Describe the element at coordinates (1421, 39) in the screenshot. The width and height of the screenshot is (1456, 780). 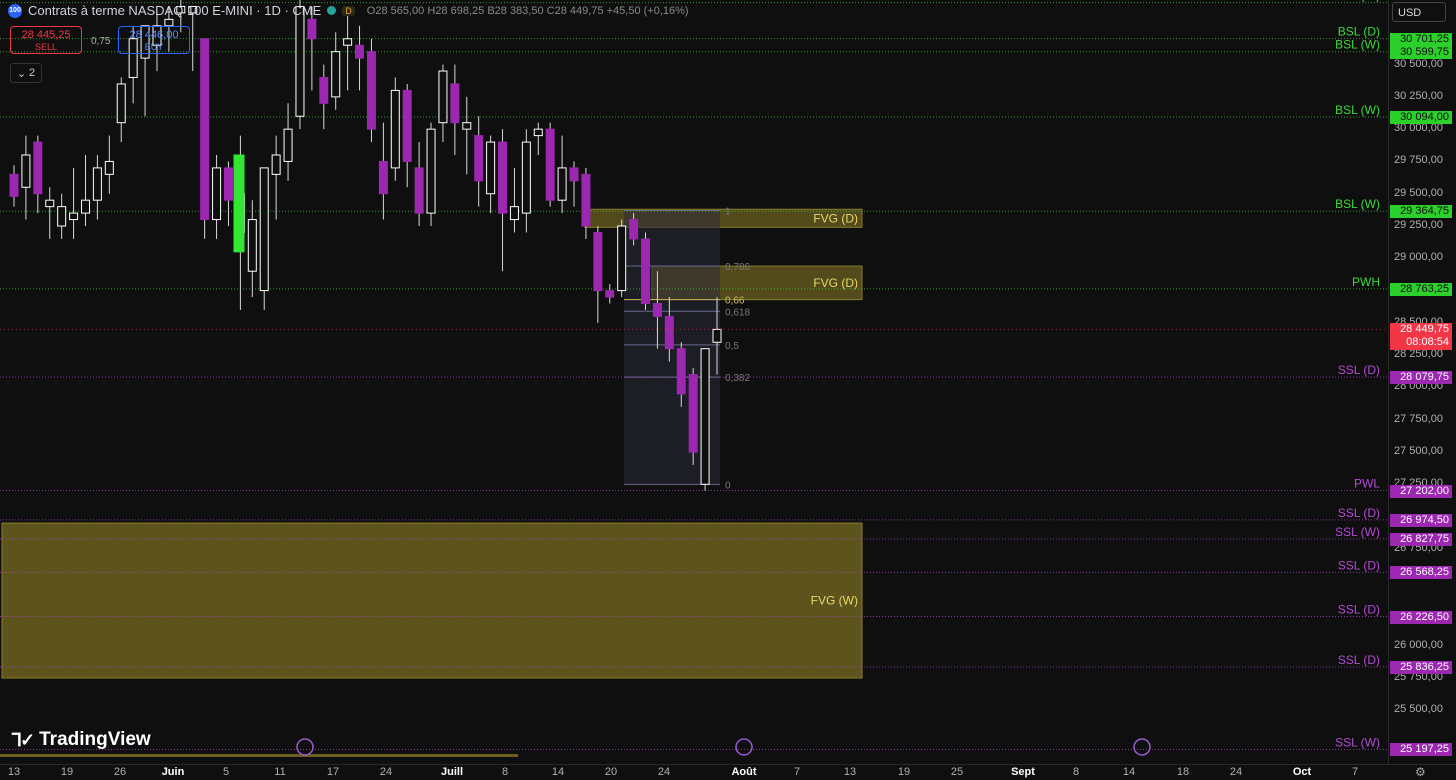
I see `level-price-tag: 30 701,25` at that location.